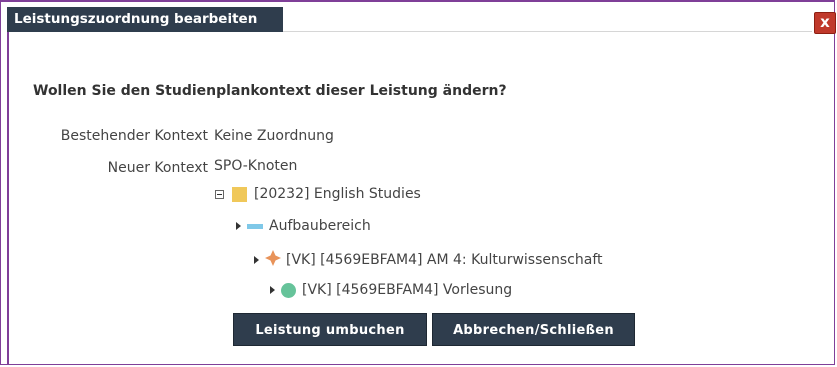 The height and width of the screenshot is (367, 837). Describe the element at coordinates (274, 136) in the screenshot. I see `existing-context-value: Keine Zuordnung` at that location.